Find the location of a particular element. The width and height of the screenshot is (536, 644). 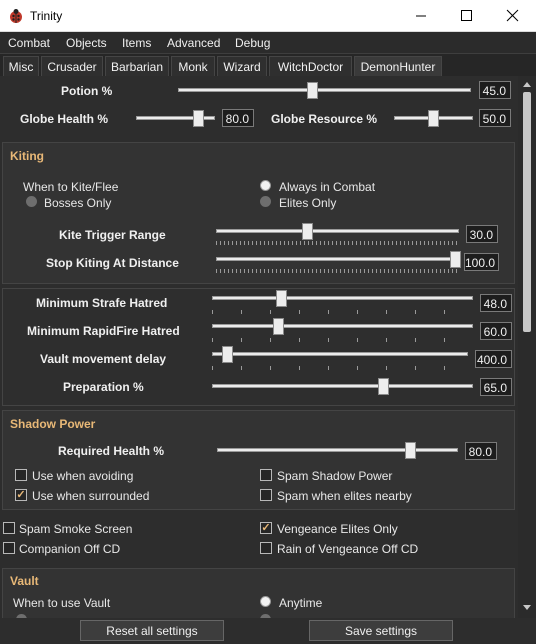

min-strafe-track is located at coordinates (342, 298).